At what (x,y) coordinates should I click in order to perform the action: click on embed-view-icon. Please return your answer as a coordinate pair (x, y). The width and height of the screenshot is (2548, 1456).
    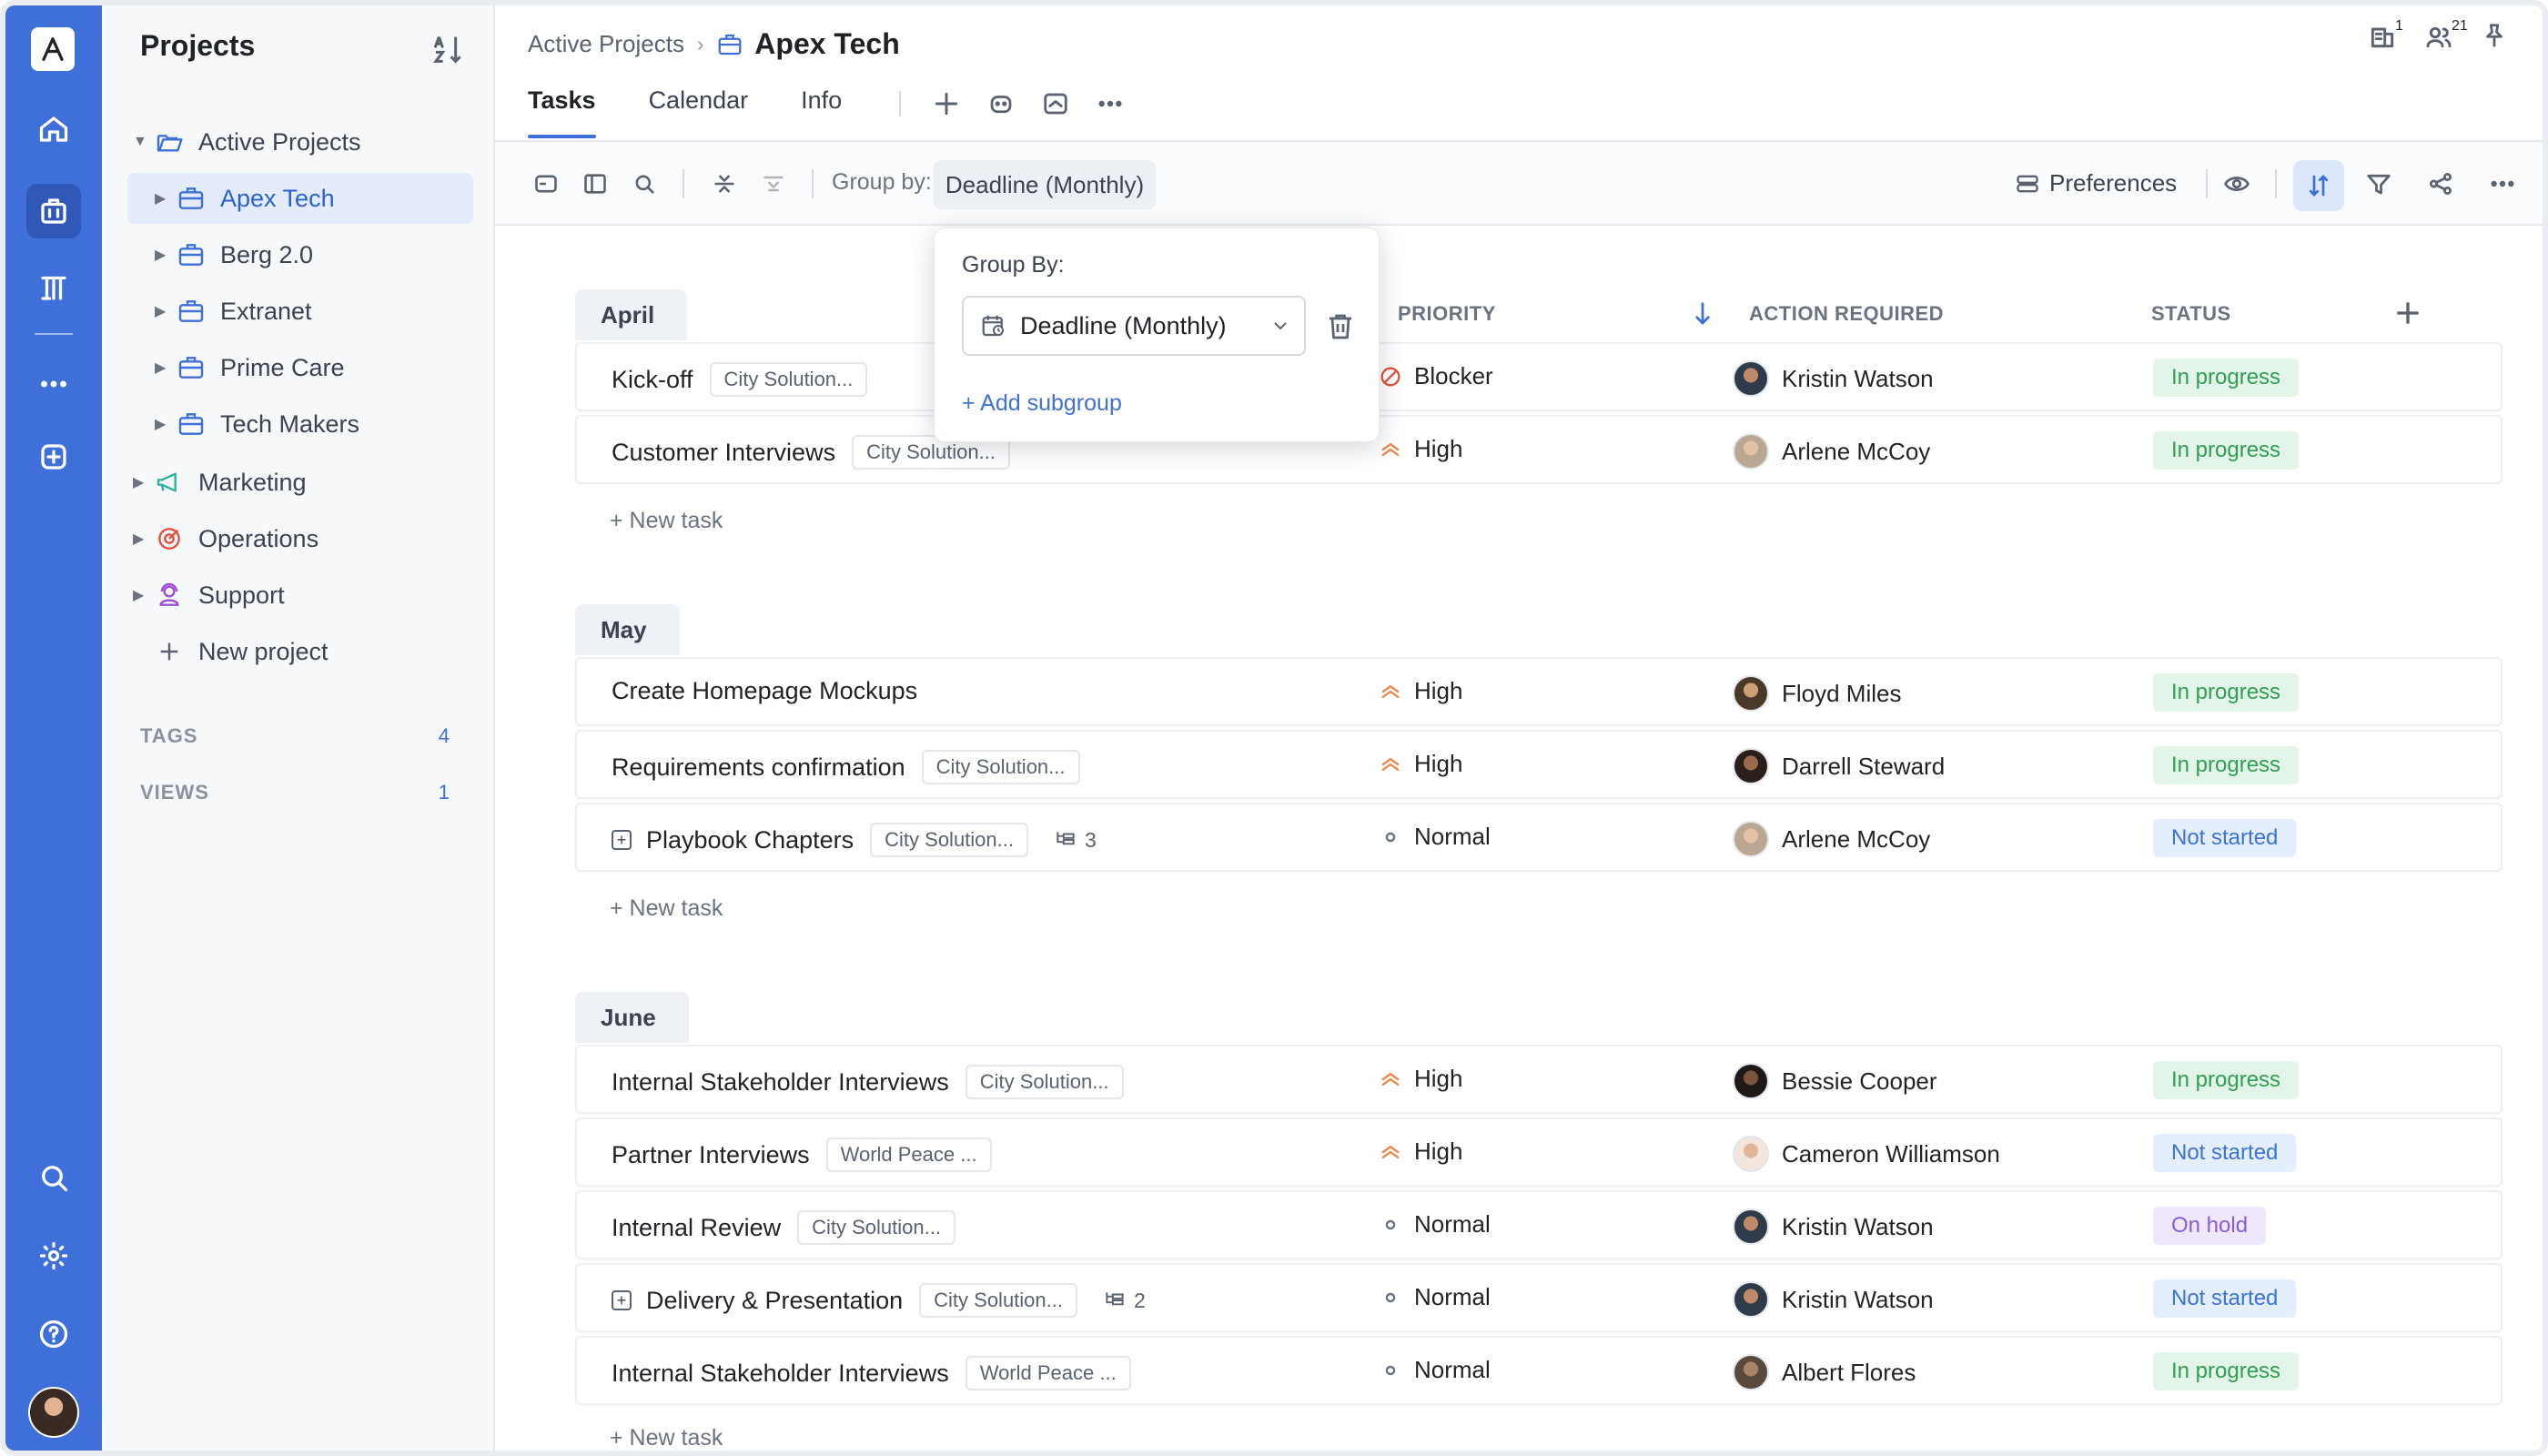
    Looking at the image, I should click on (1055, 104).